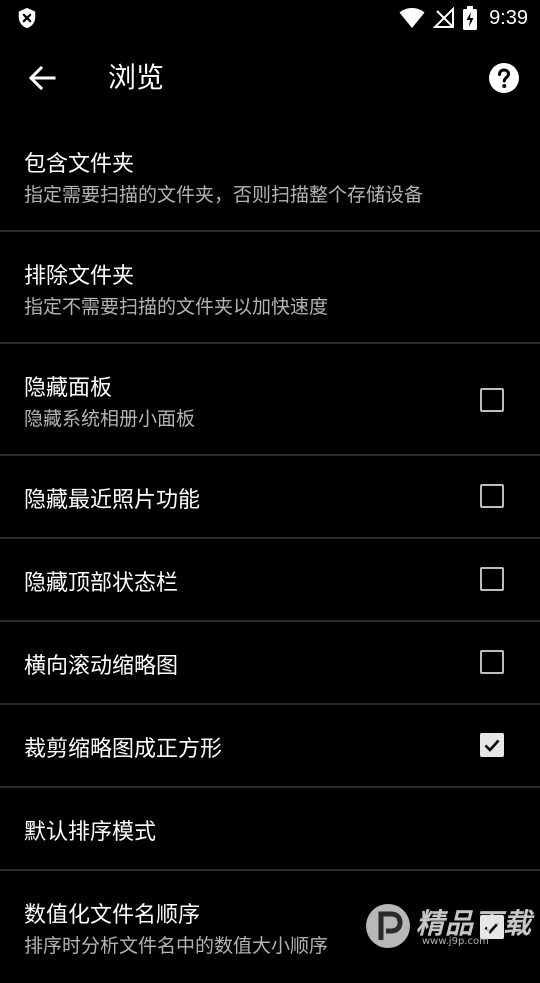 The image size is (540, 983). I want to click on setting-title: 横向滚动缩略图, so click(101, 666).